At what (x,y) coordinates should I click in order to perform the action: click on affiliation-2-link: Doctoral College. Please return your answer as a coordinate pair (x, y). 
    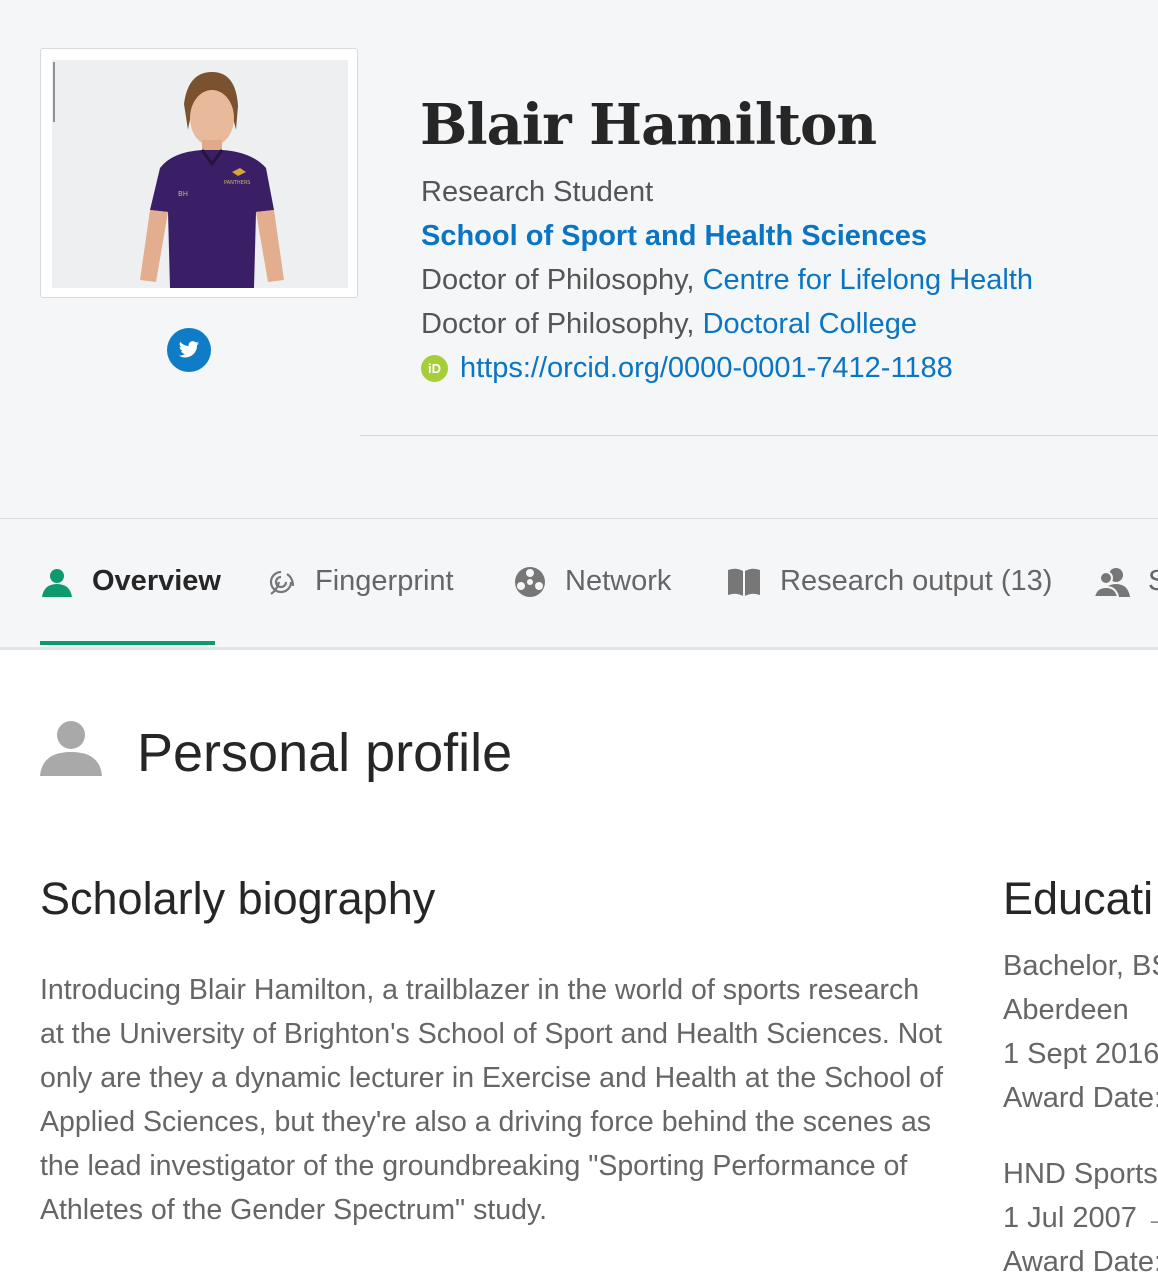
    Looking at the image, I should click on (810, 324).